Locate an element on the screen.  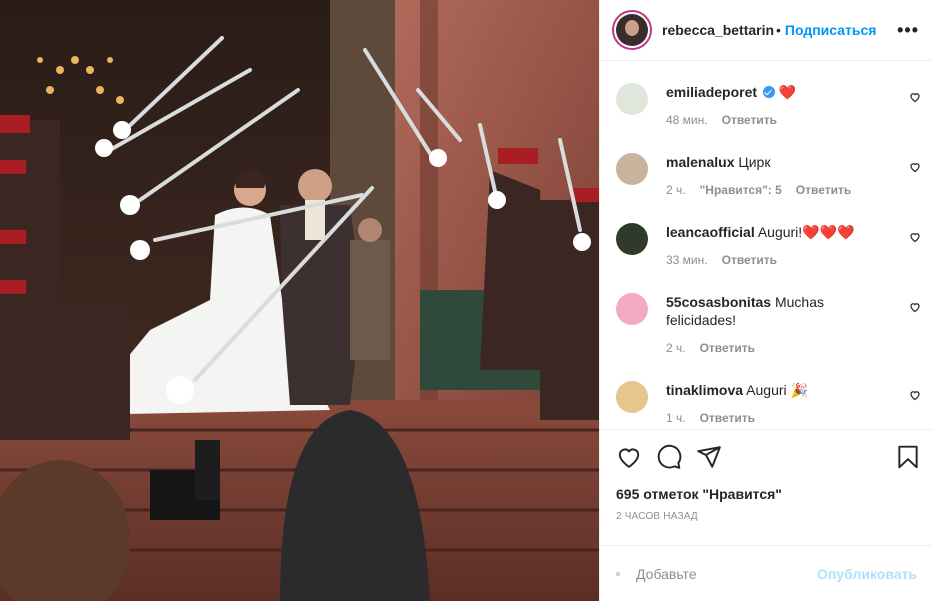
commenter-username: 55cosasbonitas is located at coordinates (718, 302).